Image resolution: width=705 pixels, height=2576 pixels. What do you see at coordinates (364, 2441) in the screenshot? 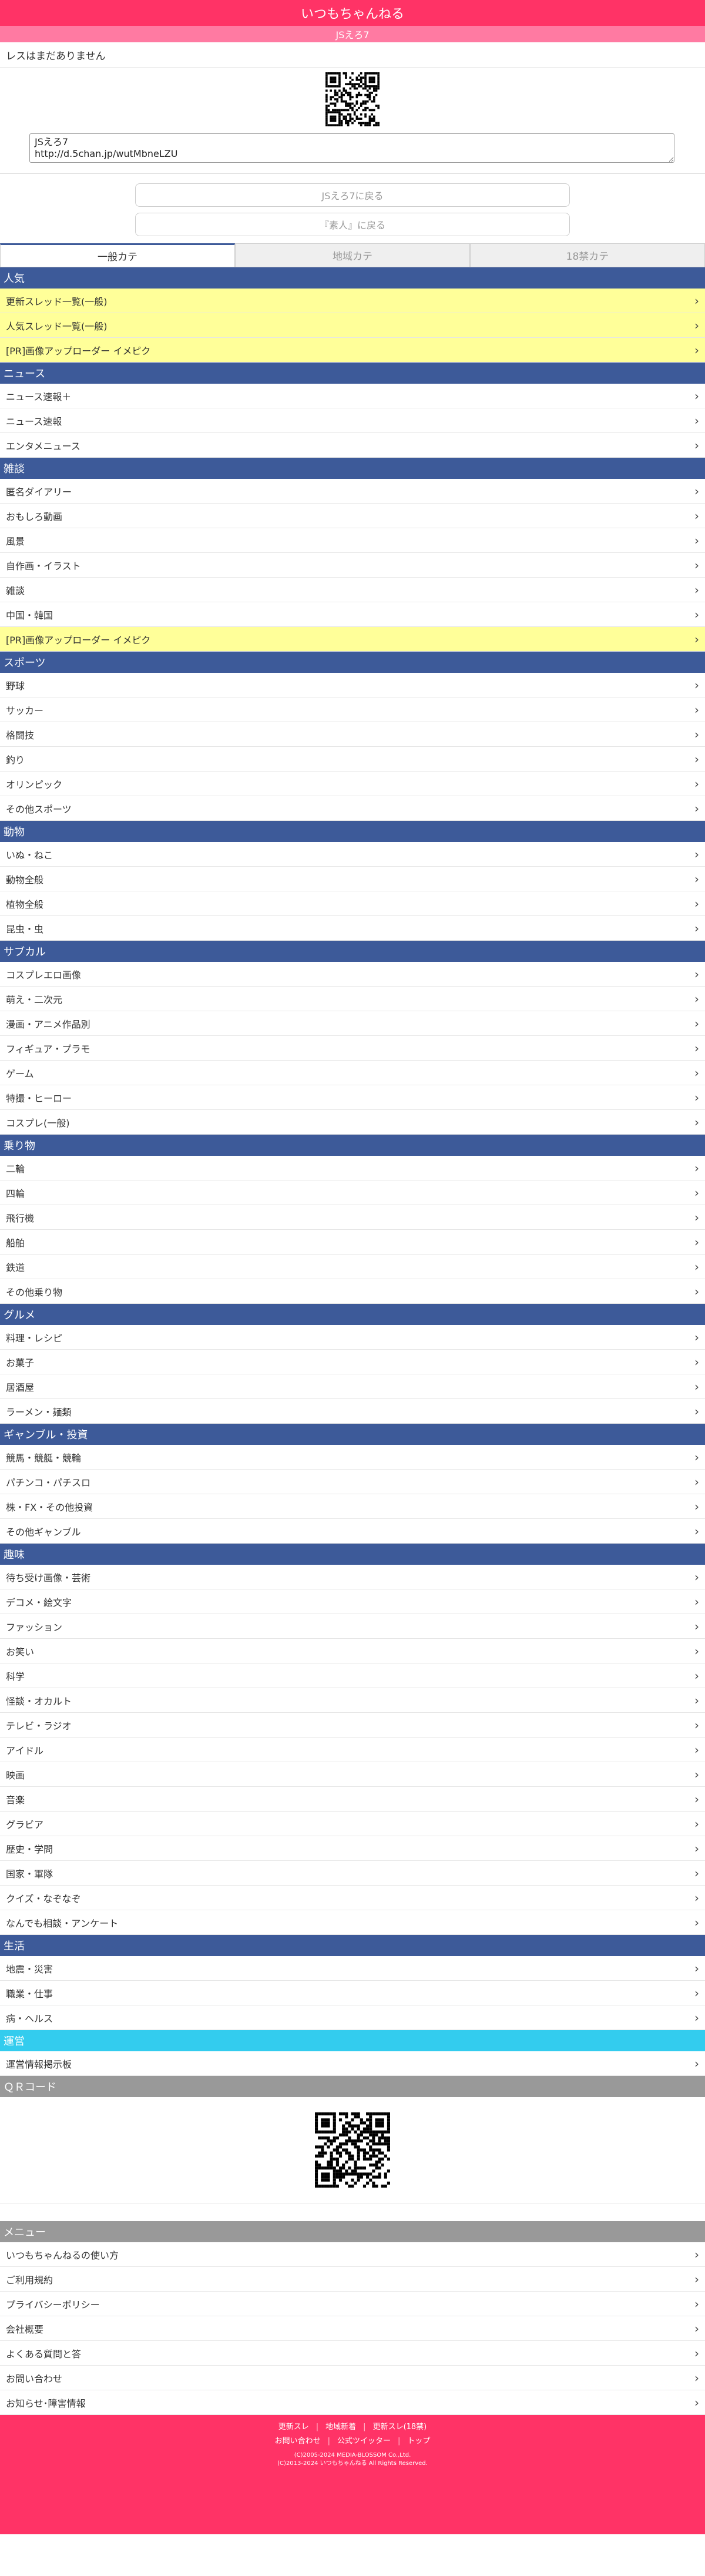
I see `footer-link-twitter: 公式ツイッター` at bounding box center [364, 2441].